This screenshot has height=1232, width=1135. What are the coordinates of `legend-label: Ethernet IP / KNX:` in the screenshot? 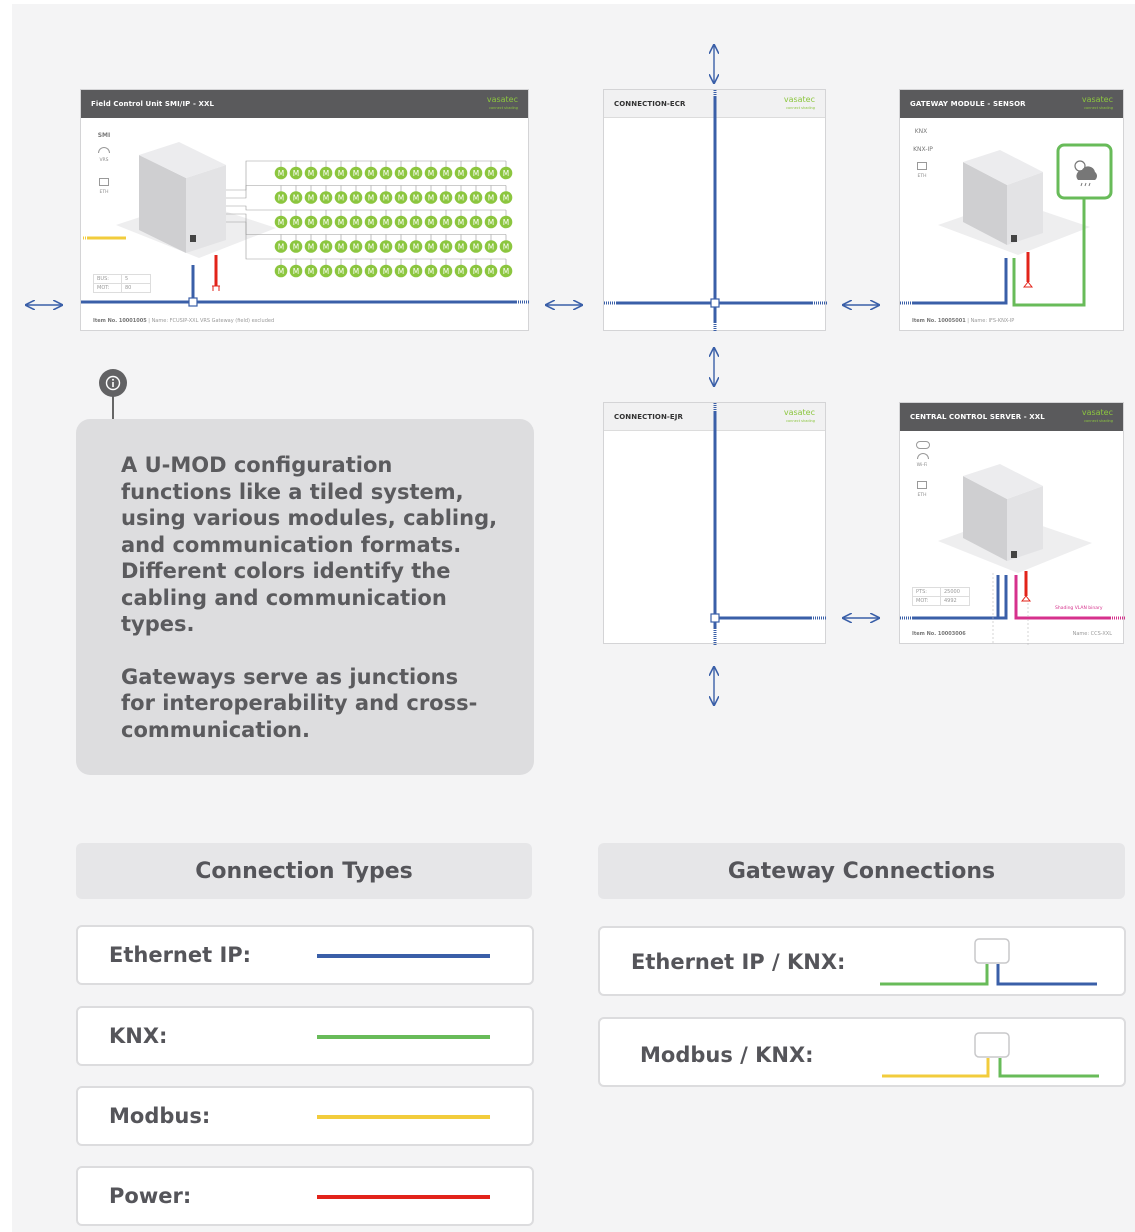 It's located at (738, 962).